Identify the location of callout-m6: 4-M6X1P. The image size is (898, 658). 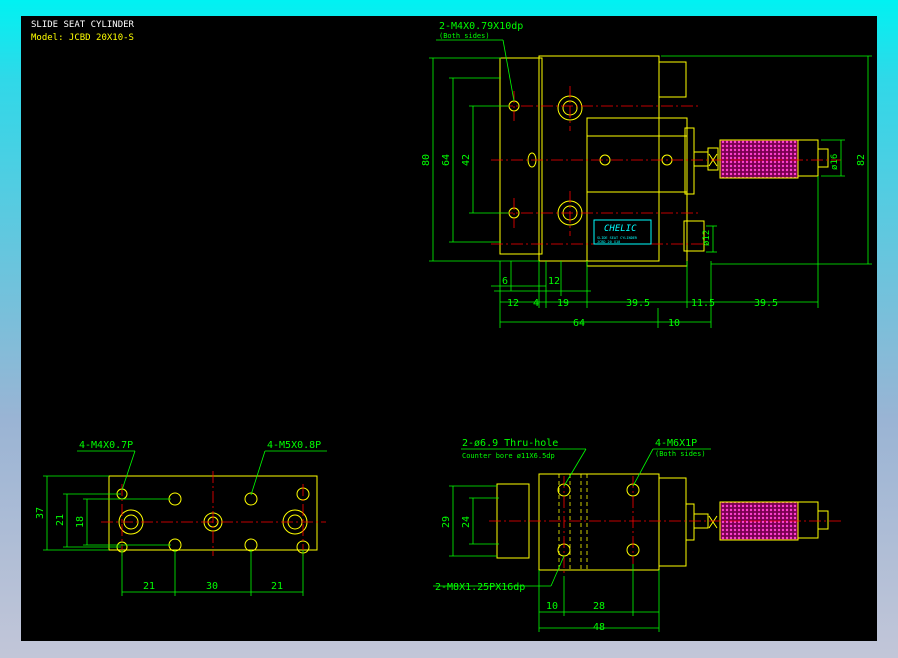
(676, 443).